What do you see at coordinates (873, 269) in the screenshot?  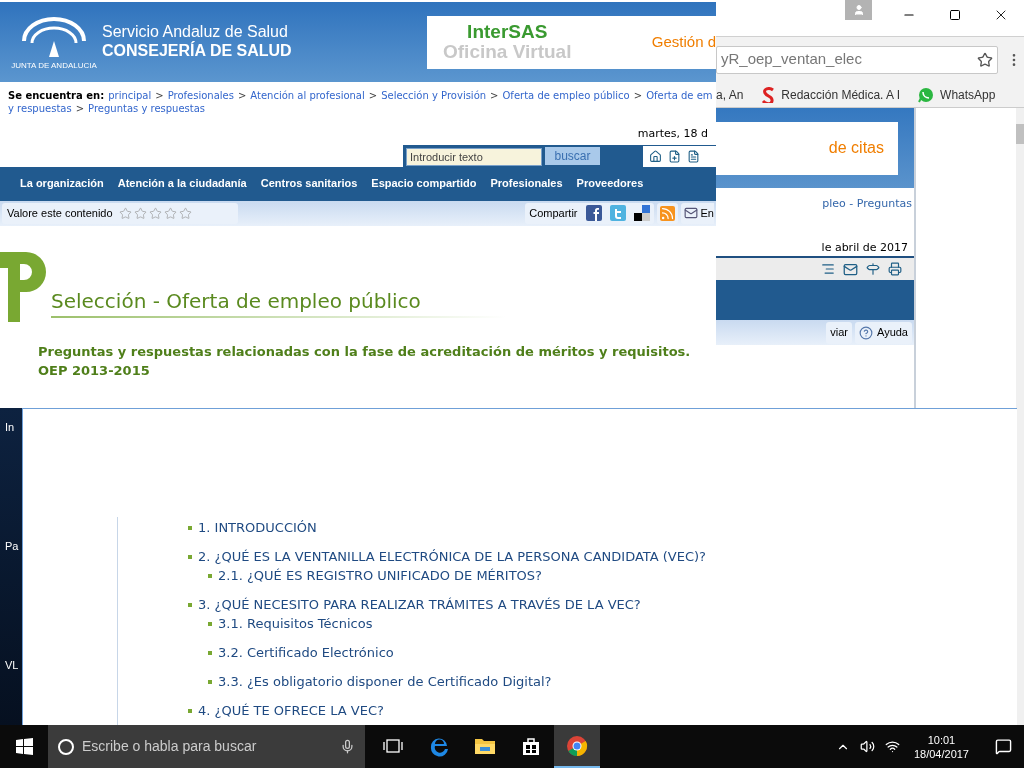 I see `signpost-icon` at bounding box center [873, 269].